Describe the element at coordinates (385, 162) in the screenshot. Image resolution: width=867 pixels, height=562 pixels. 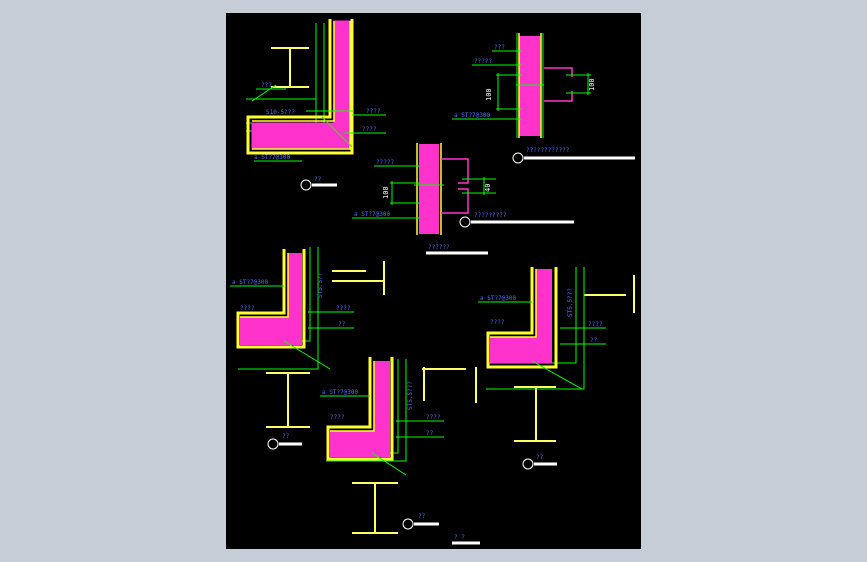
I see `detail3-label-top: ?????` at that location.